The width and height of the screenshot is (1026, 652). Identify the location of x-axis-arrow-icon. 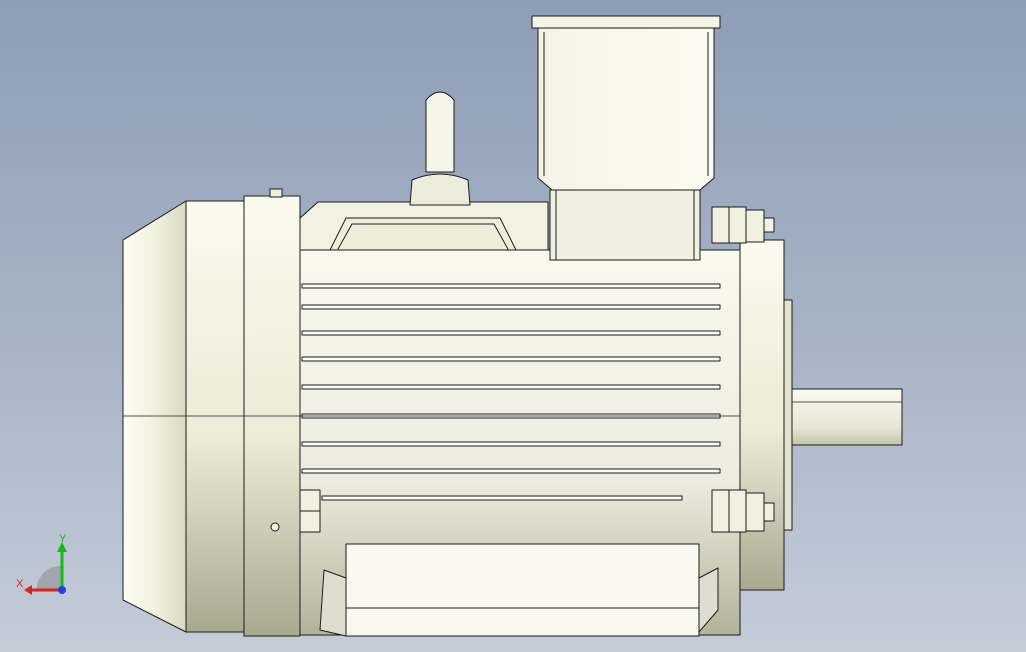
(28, 590).